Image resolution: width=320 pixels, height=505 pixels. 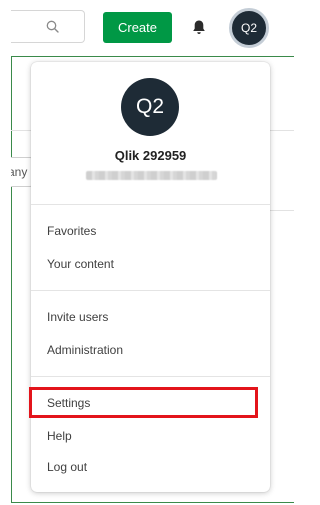 What do you see at coordinates (150, 436) in the screenshot?
I see `menu-item-help: Help` at bounding box center [150, 436].